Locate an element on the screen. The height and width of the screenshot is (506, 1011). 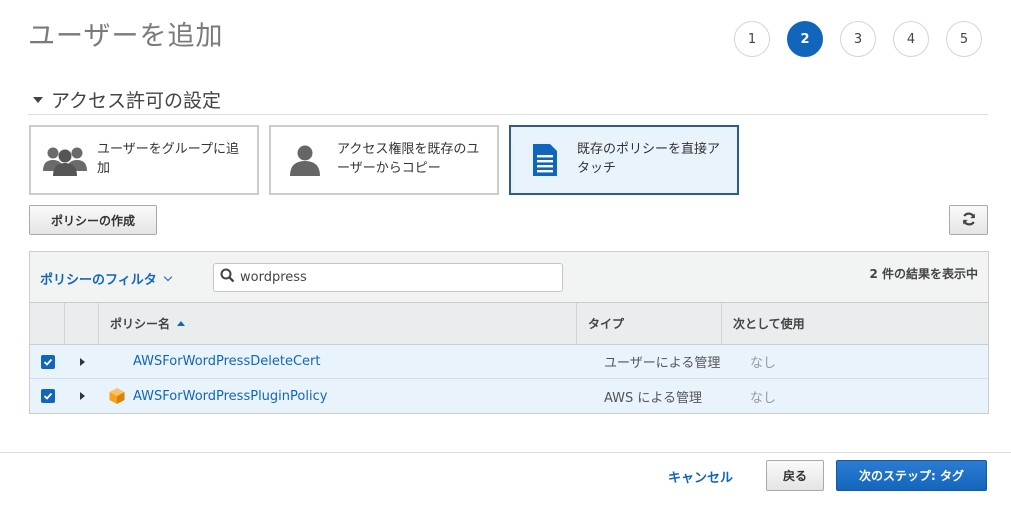
back-button: 戻る is located at coordinates (795, 475).